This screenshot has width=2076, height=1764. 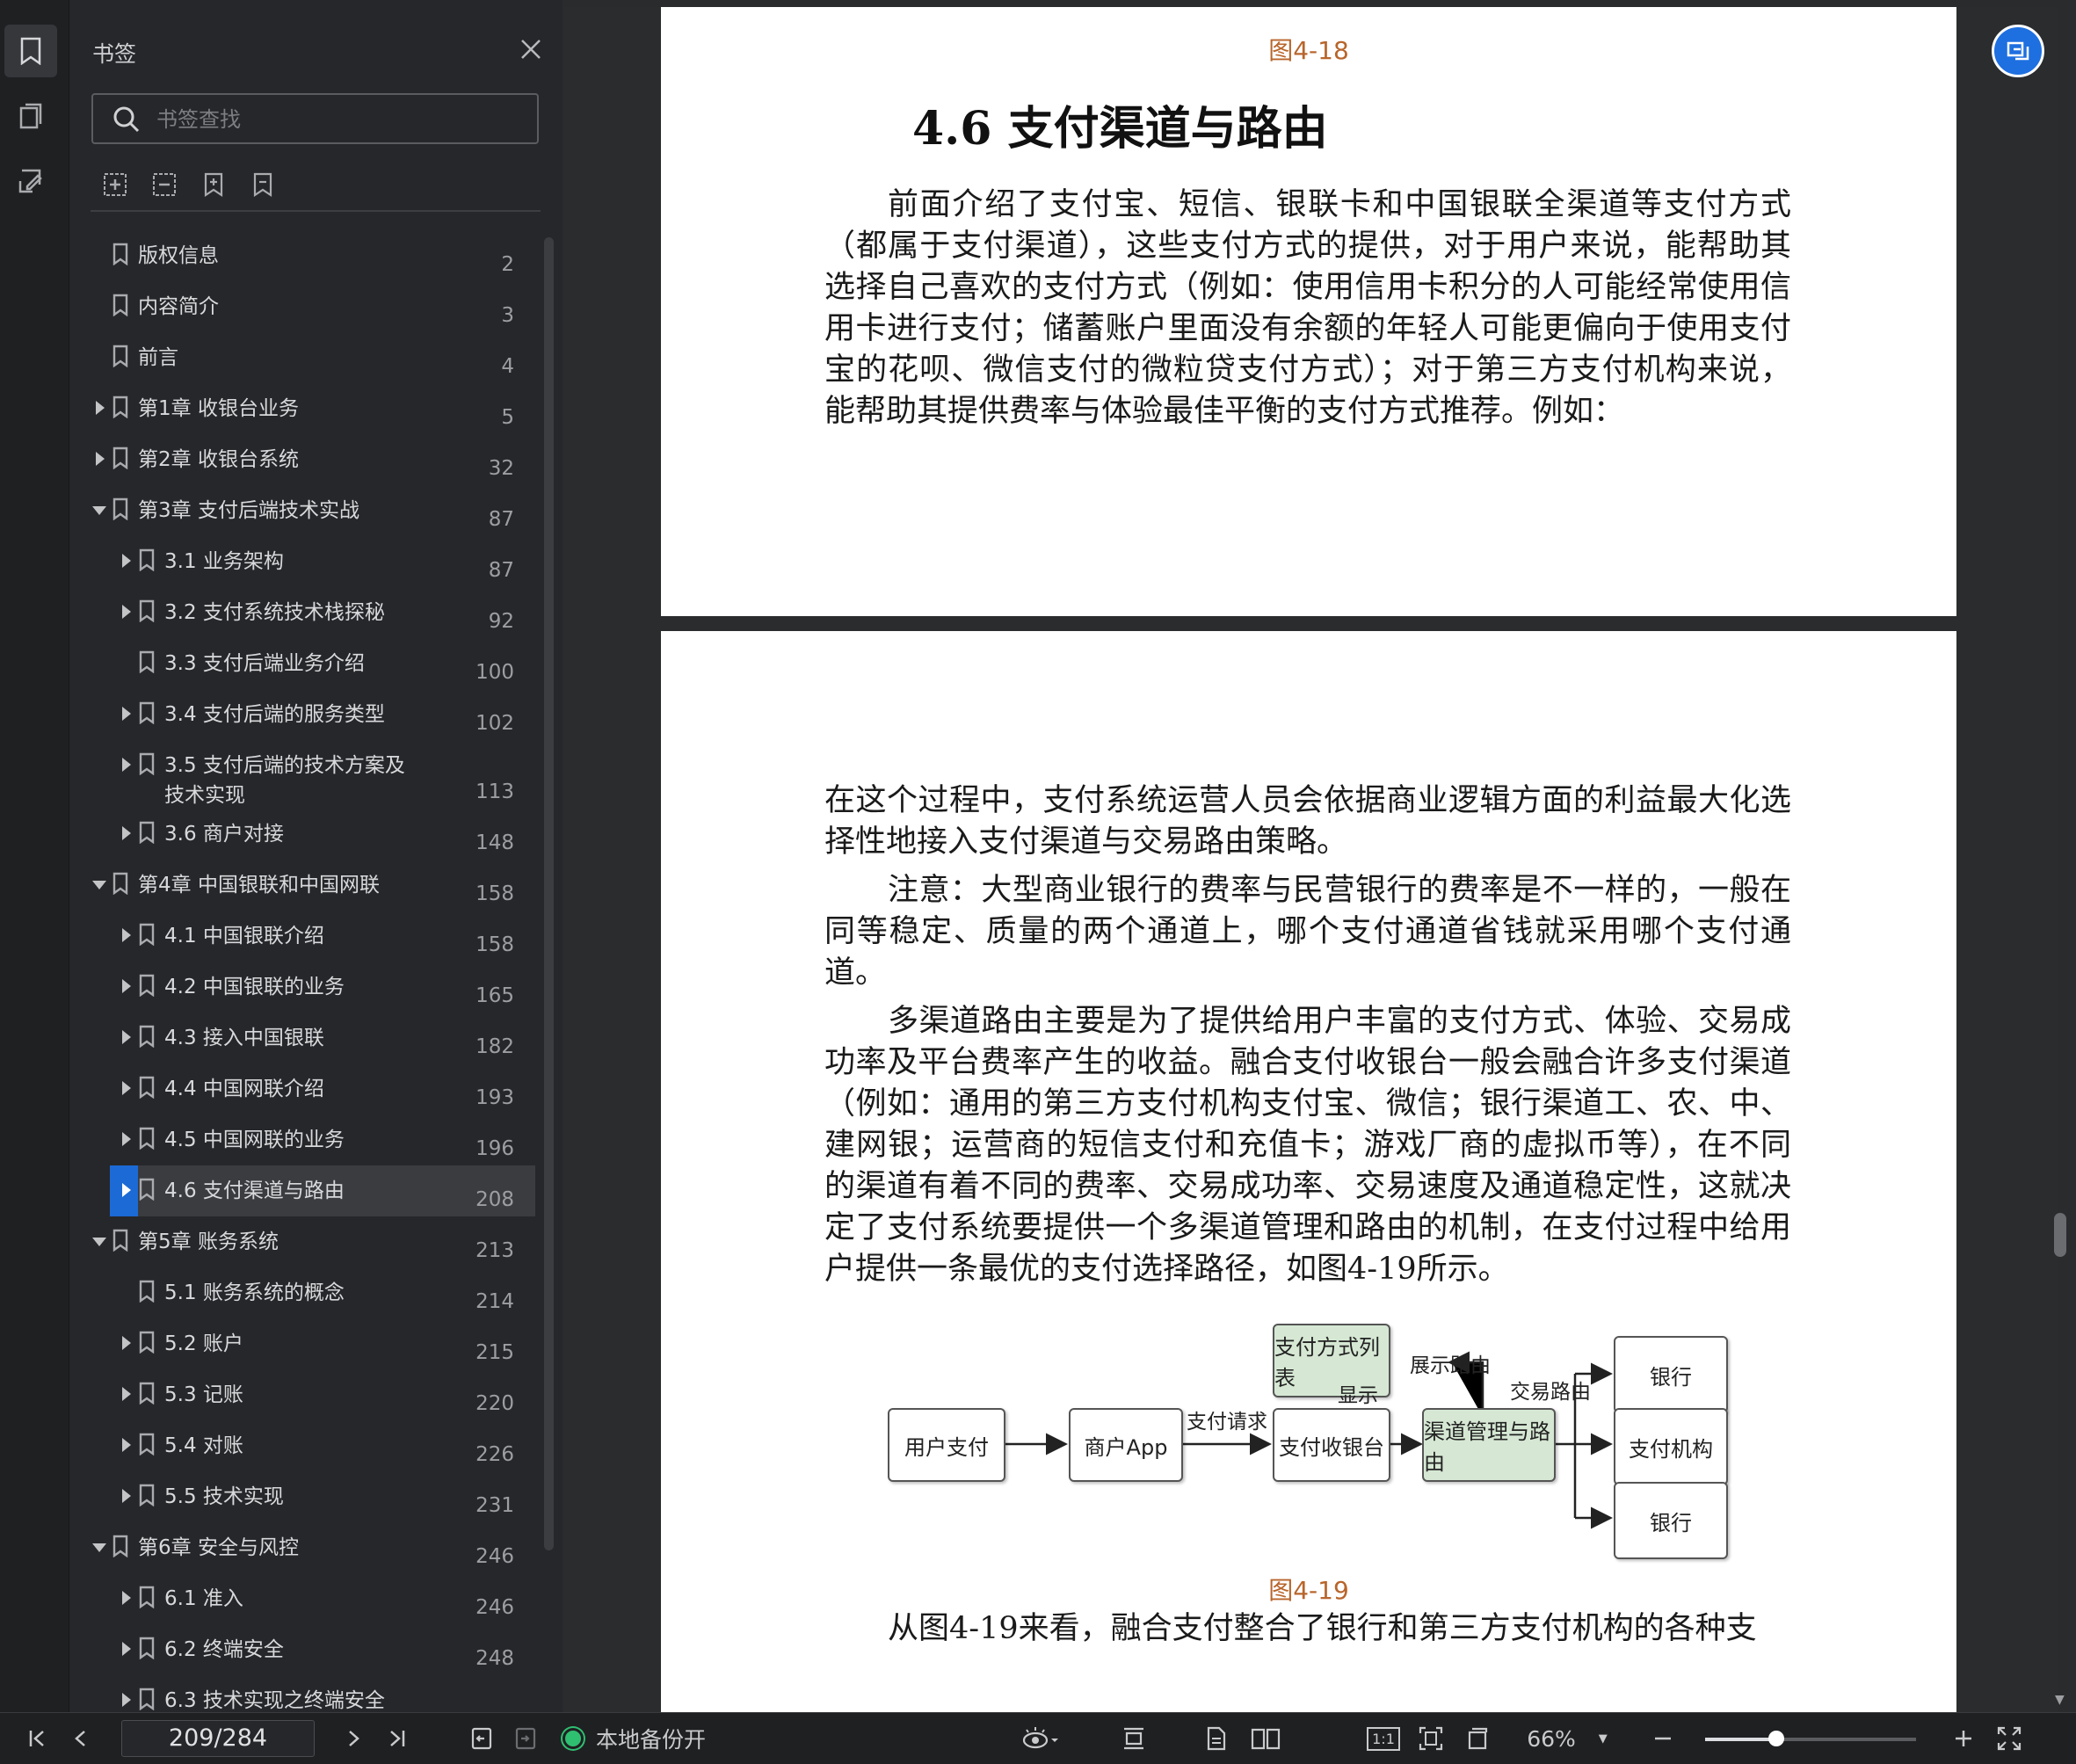 I want to click on forward-history-icon, so click(x=525, y=1738).